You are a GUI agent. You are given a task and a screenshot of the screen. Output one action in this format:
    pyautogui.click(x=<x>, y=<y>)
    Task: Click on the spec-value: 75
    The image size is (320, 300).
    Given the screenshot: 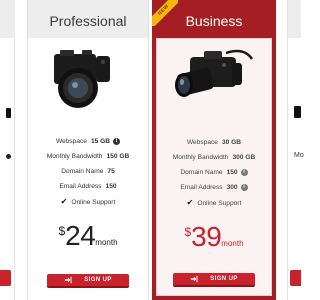 What is the action you would take?
    pyautogui.click(x=111, y=171)
    